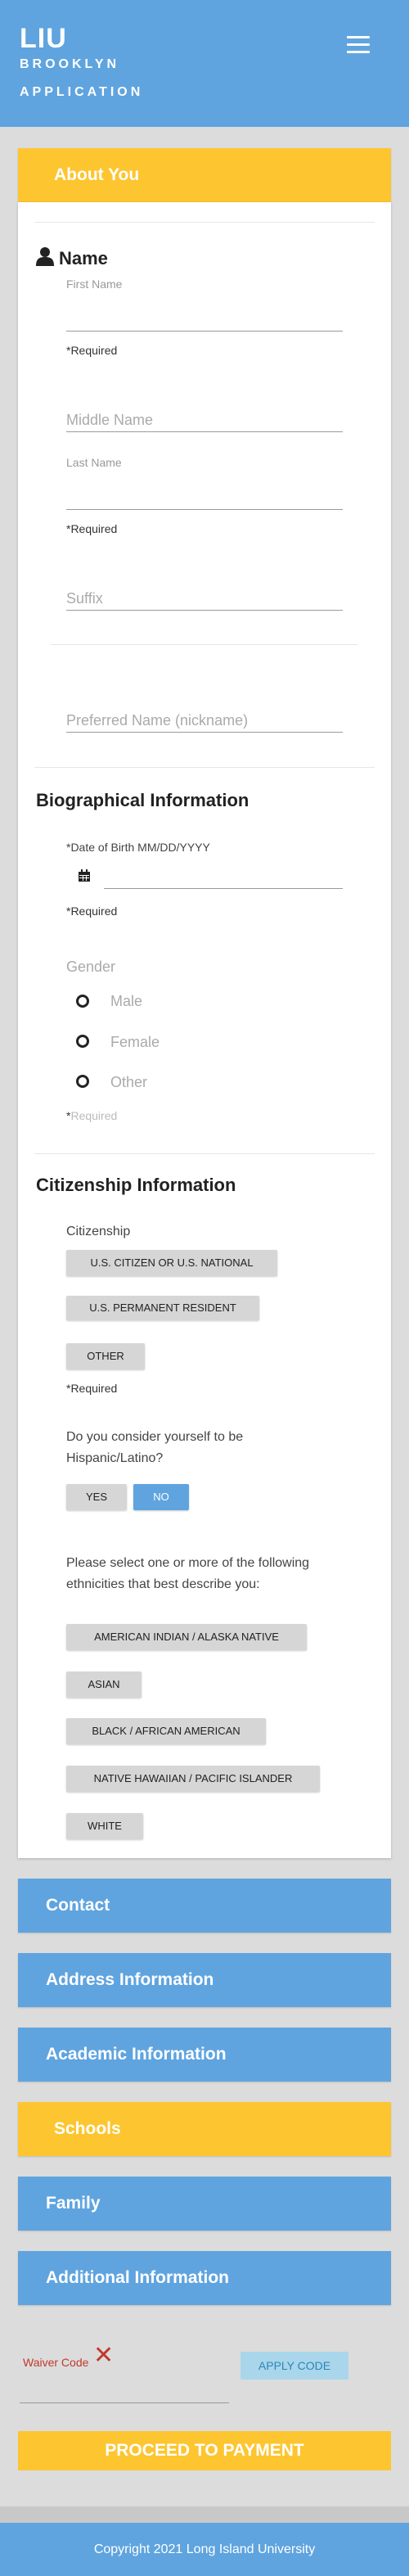  I want to click on calendar-icon, so click(84, 875).